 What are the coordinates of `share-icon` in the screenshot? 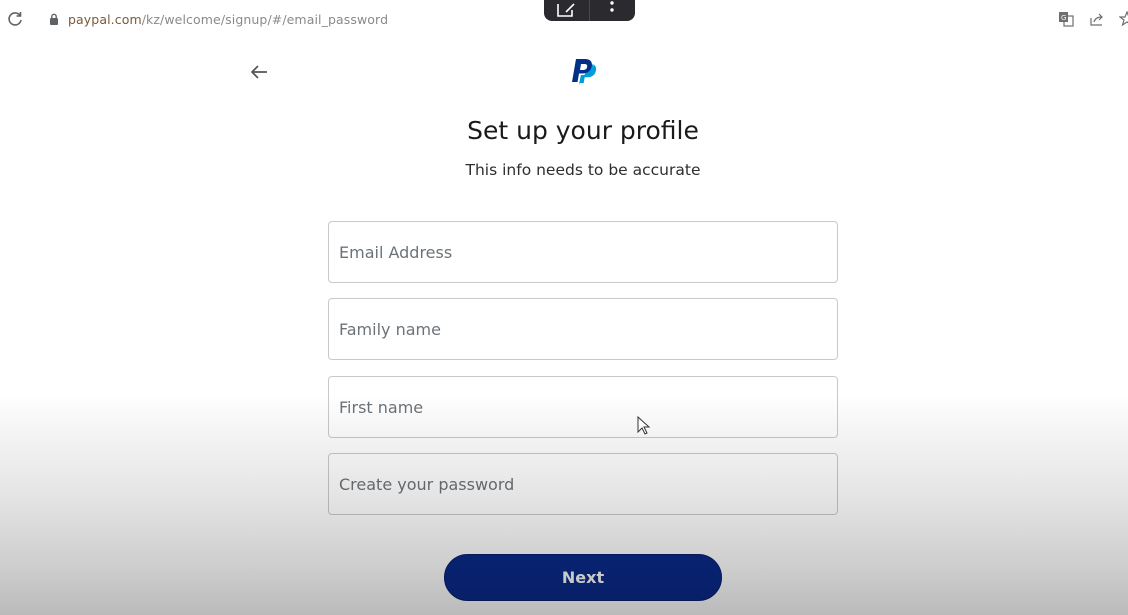 It's located at (1097, 19).